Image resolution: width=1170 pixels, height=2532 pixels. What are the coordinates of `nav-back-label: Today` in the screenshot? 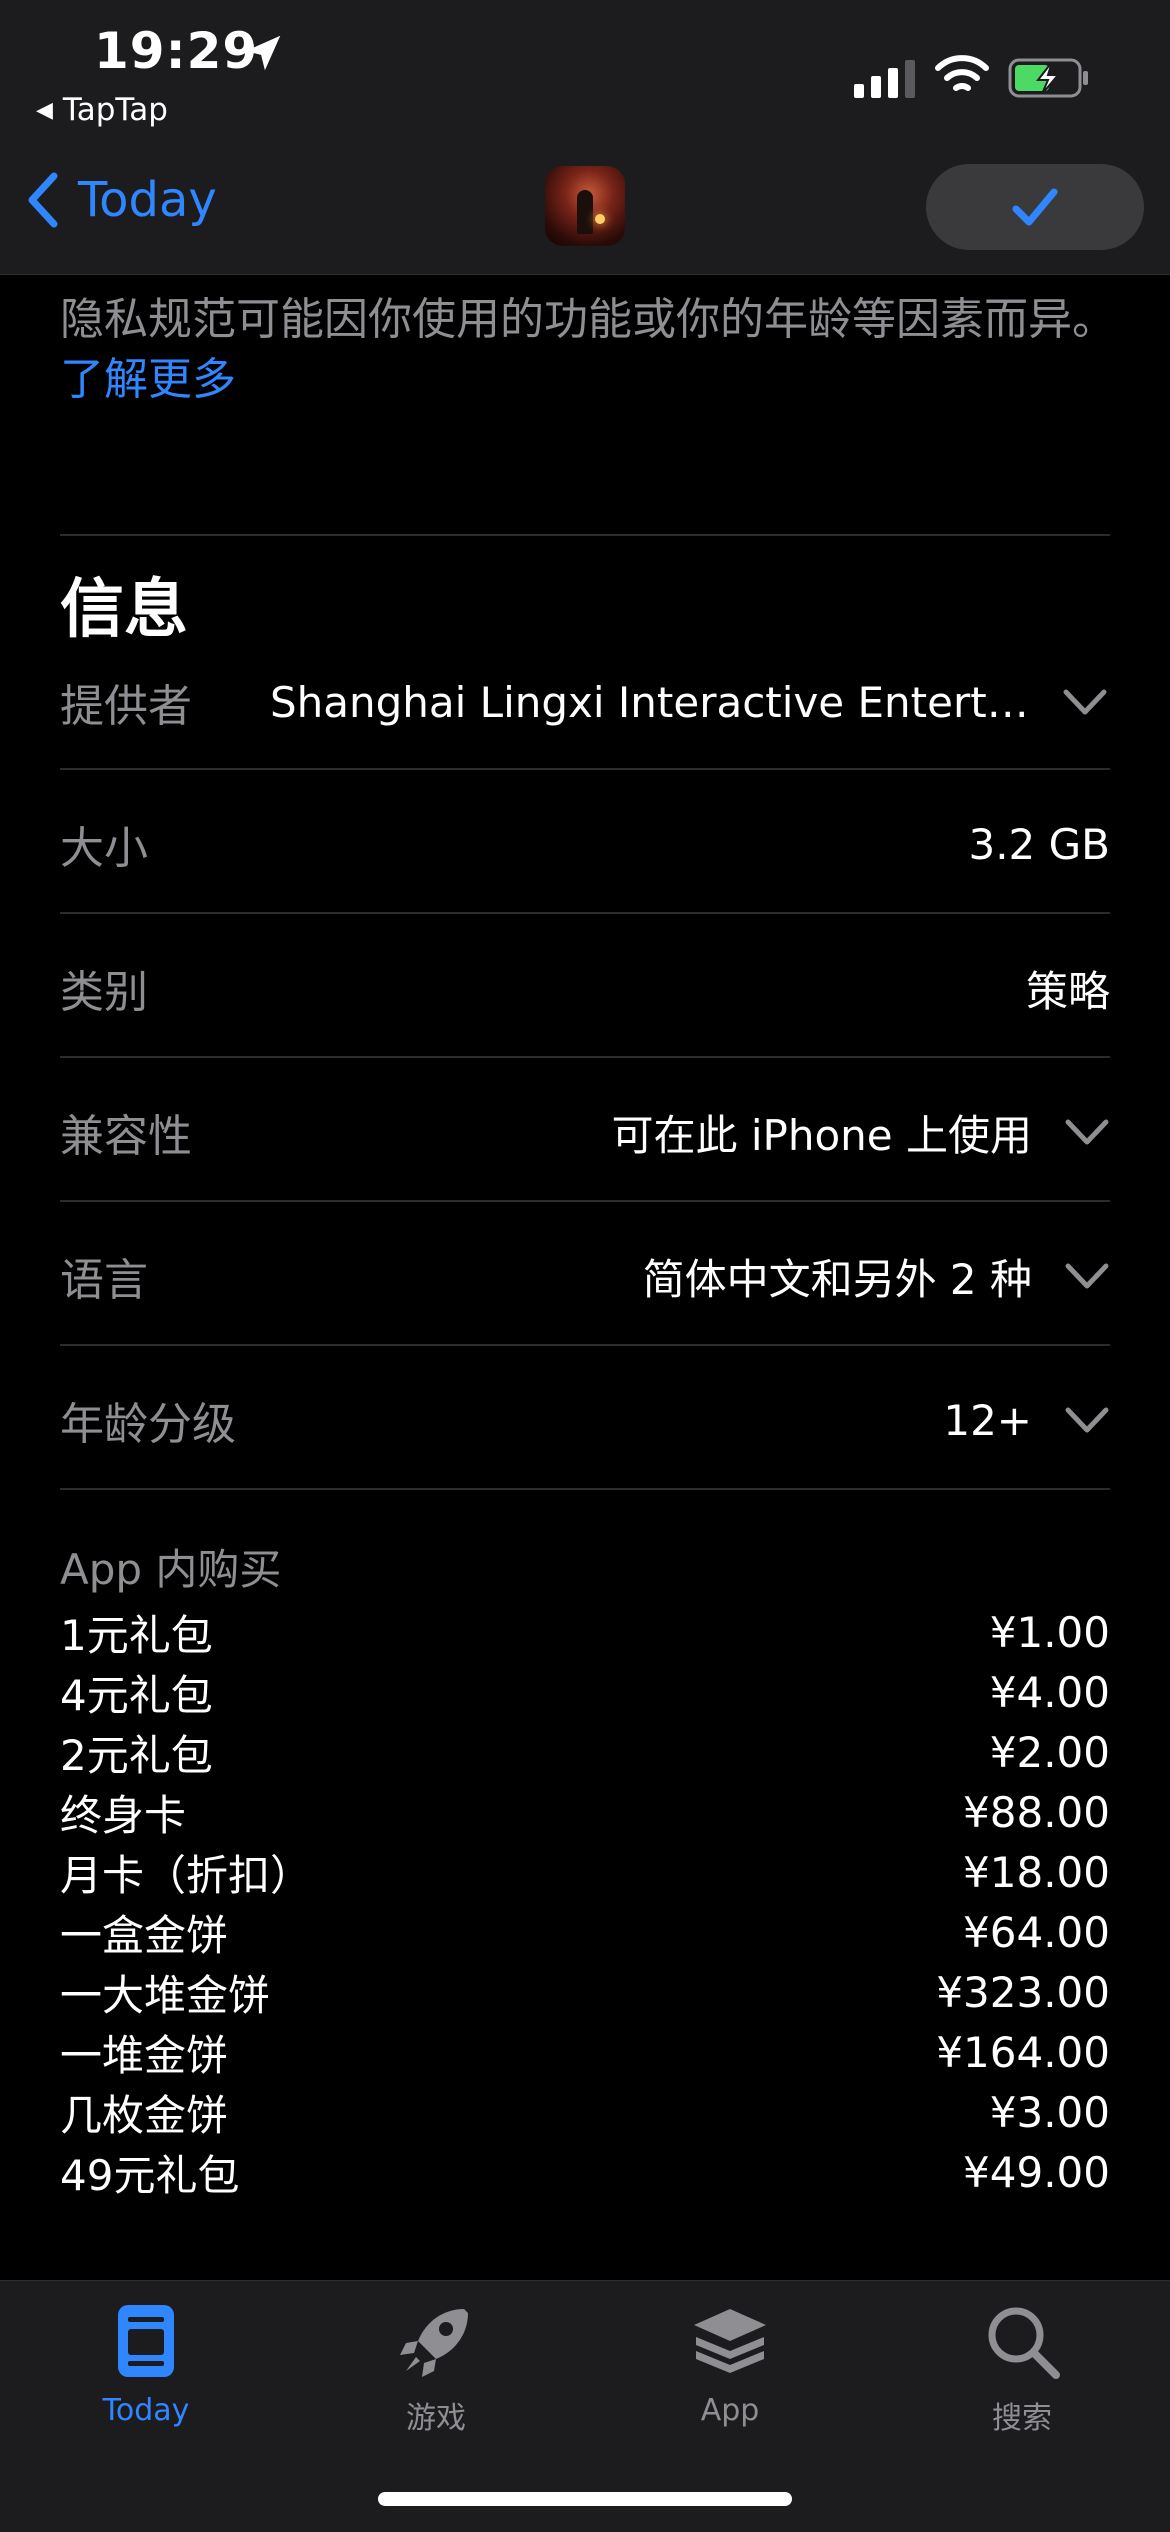 It's located at (147, 200).